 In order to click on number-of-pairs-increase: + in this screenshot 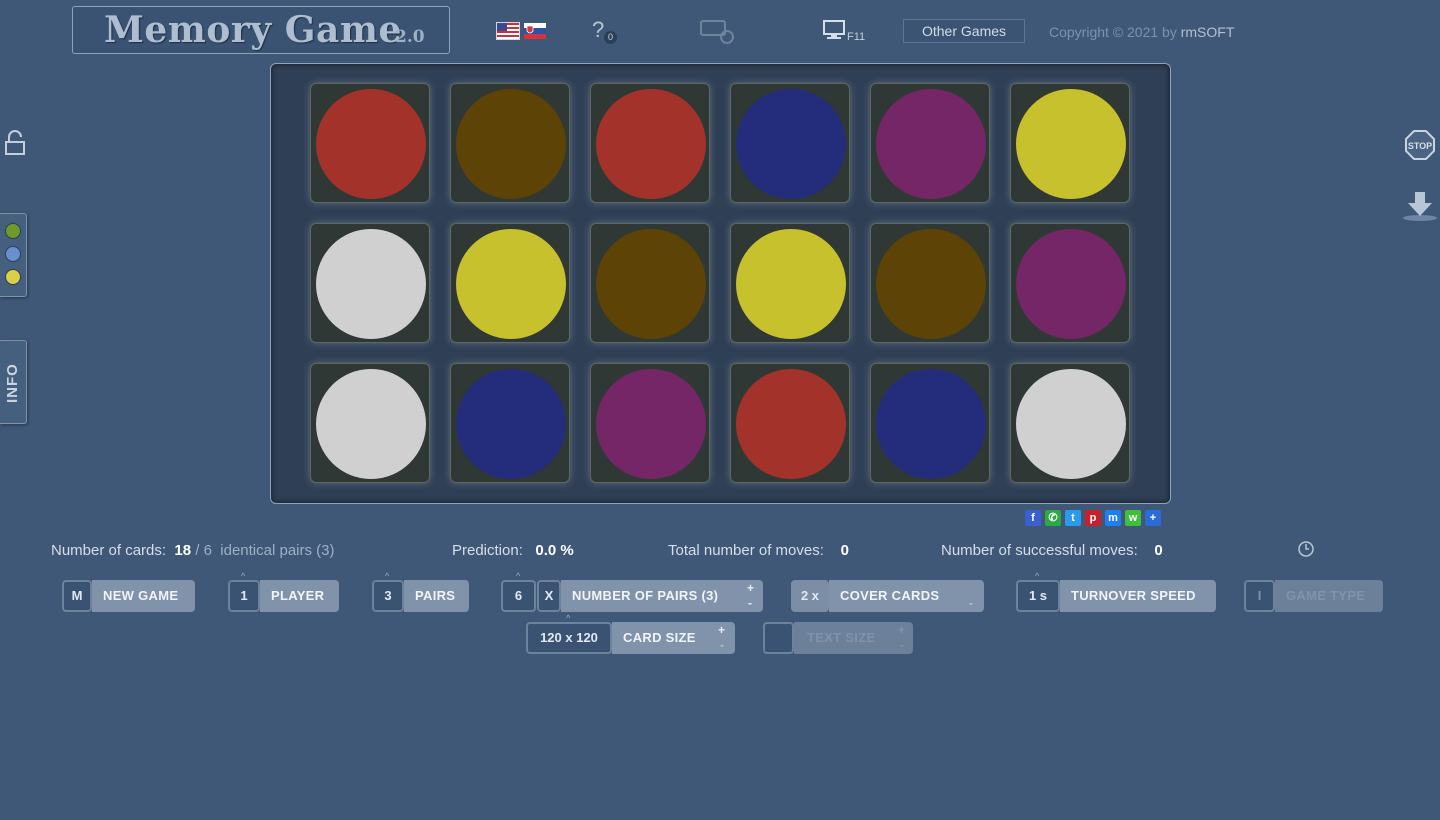, I will do `click(750, 588)`.